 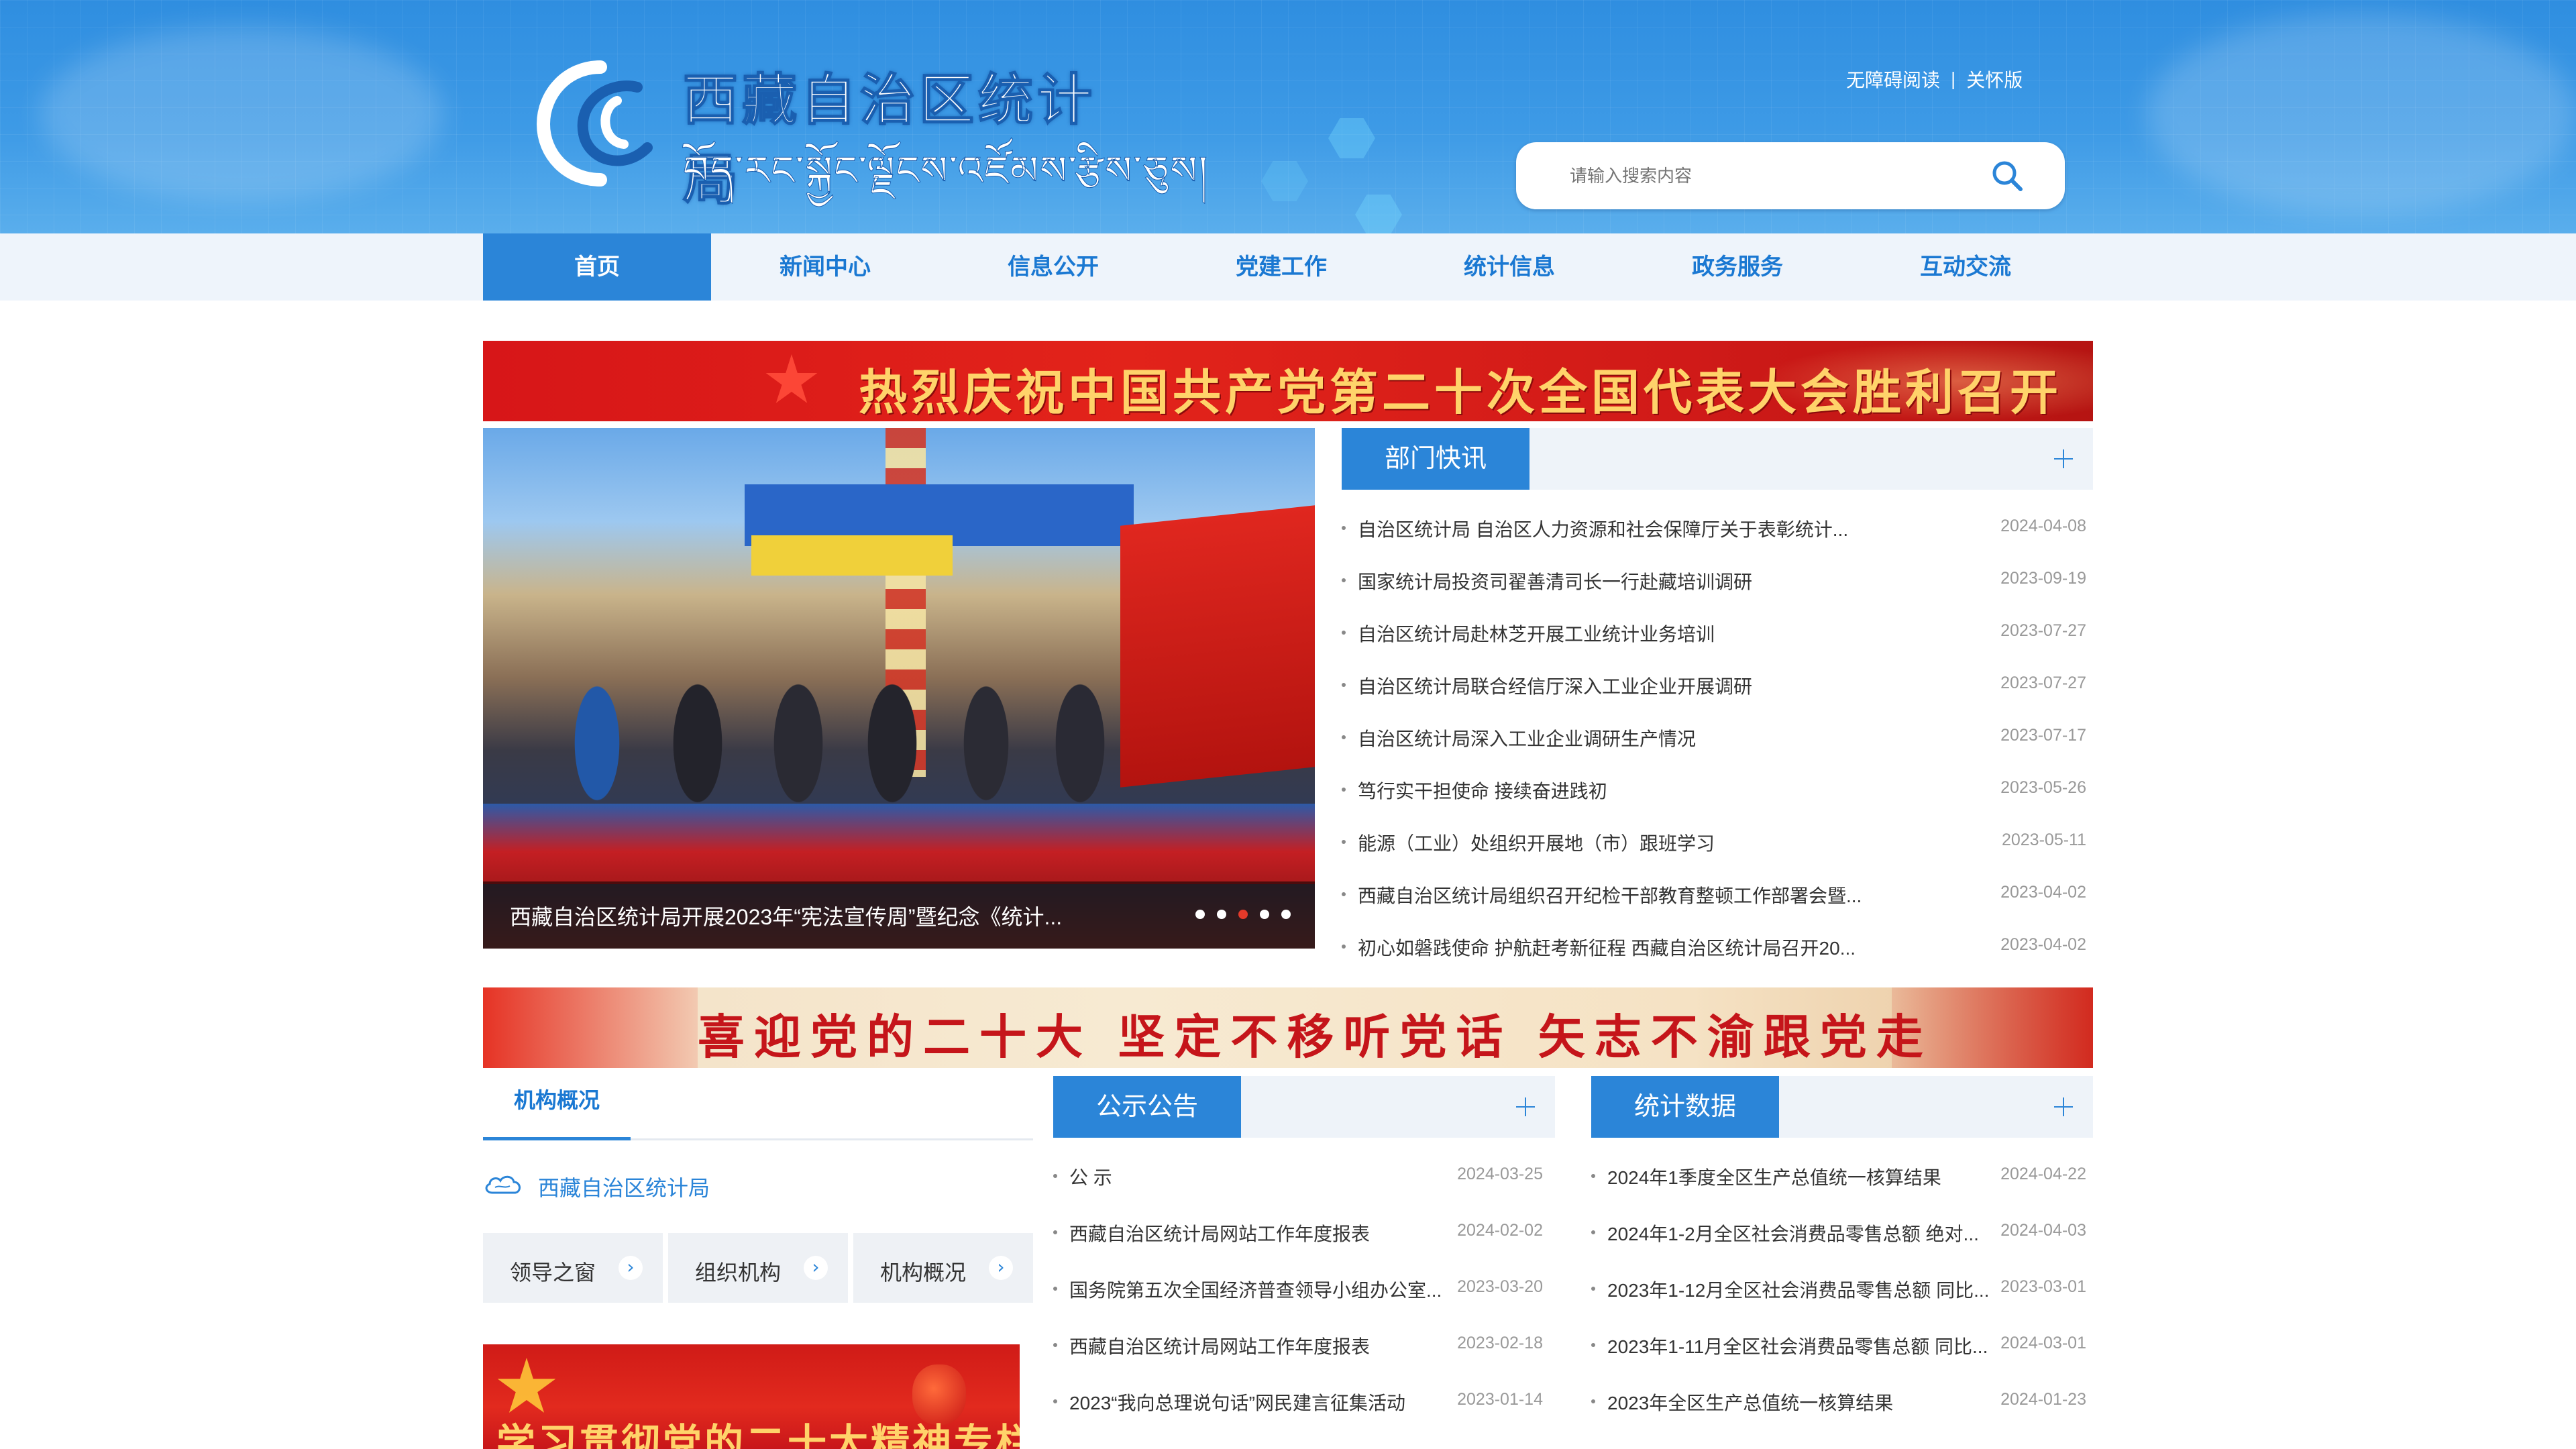 I want to click on nav-item-home: 首页, so click(x=597, y=267).